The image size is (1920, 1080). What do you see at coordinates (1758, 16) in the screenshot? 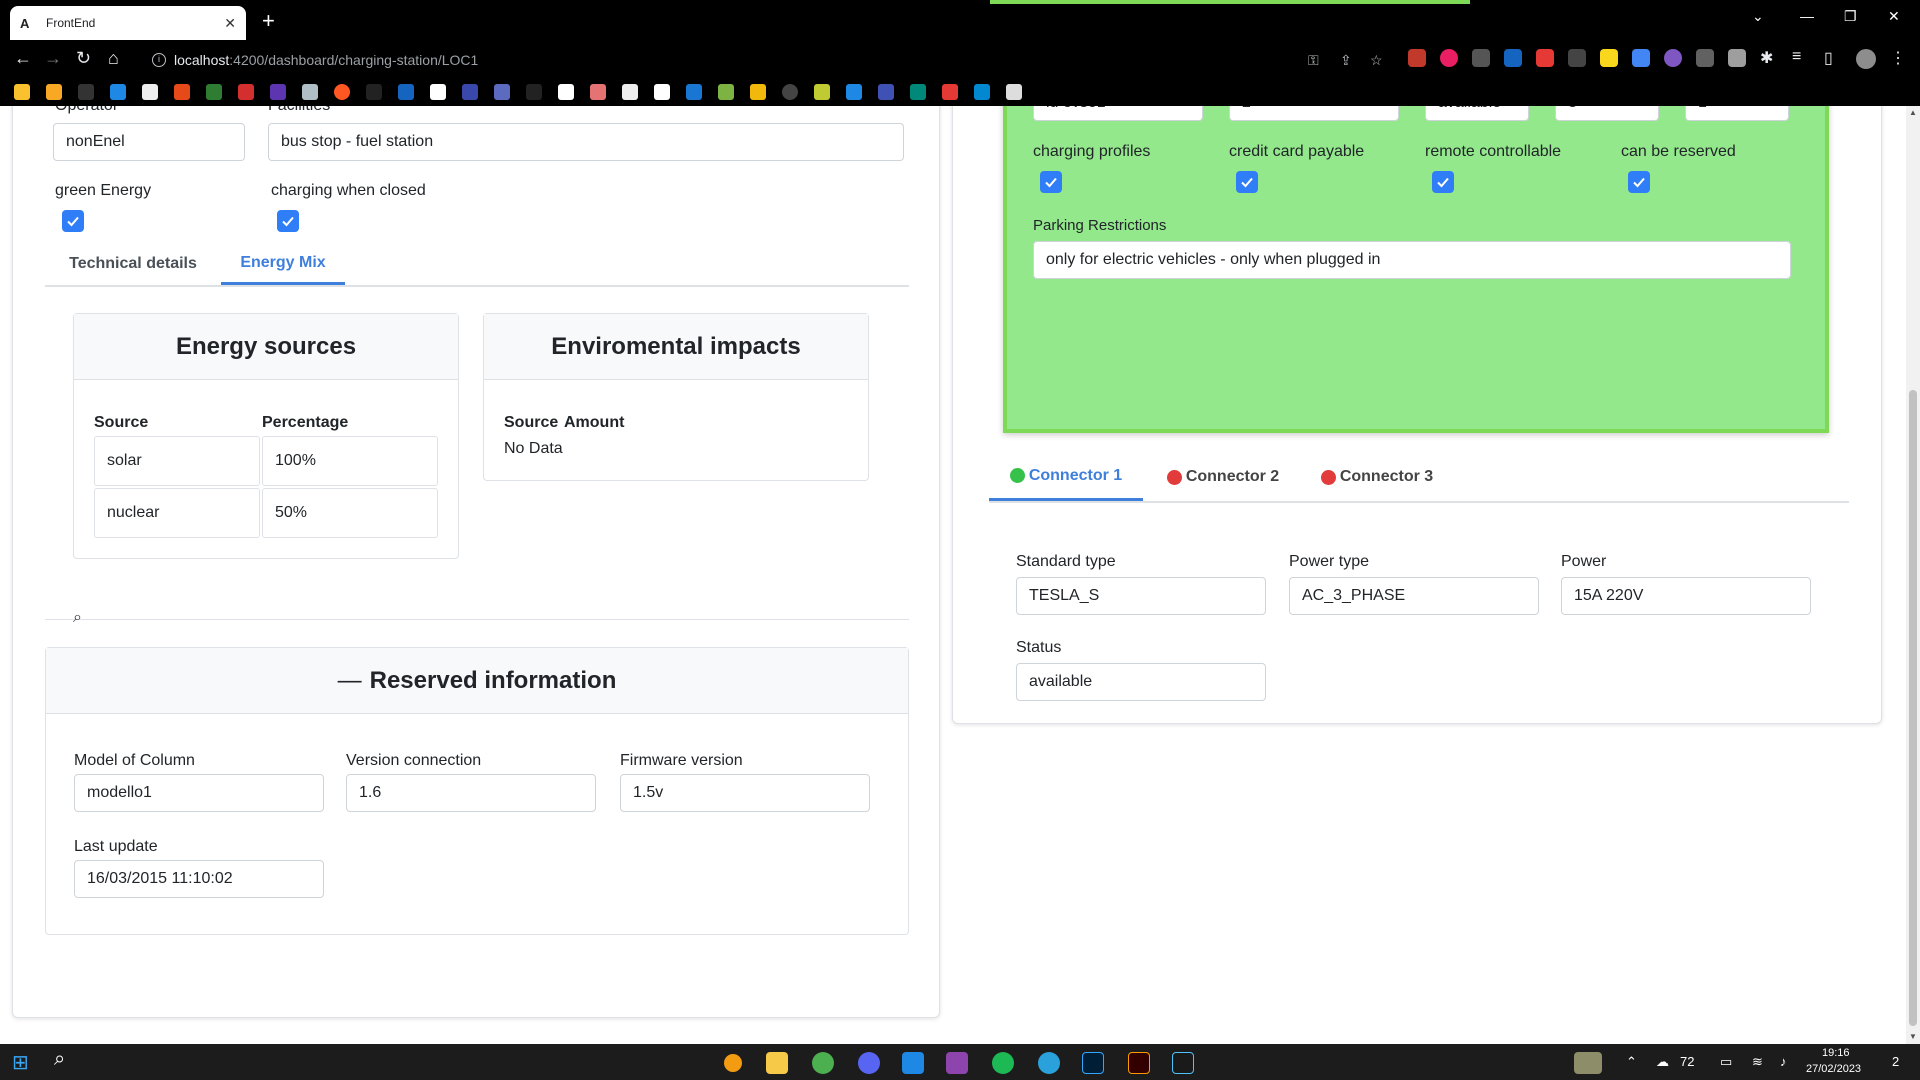
I see `tab-search-icon: ⌄` at bounding box center [1758, 16].